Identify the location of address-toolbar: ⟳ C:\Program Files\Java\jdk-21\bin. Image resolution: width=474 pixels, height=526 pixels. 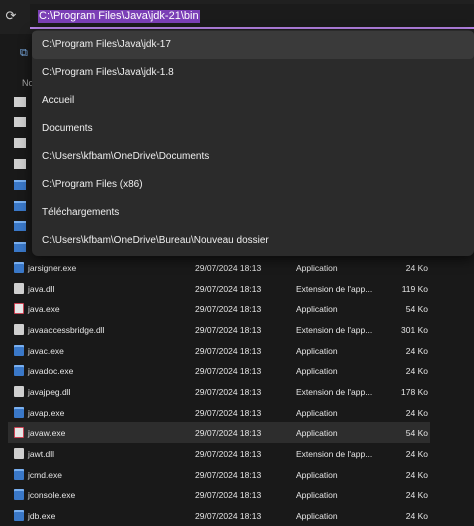
(237, 17).